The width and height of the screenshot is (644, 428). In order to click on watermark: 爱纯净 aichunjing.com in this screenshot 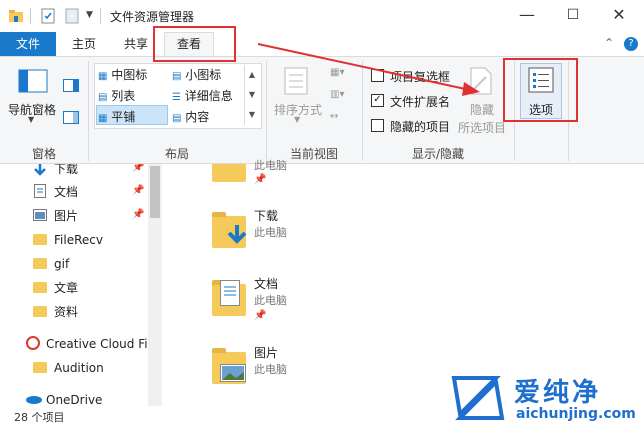, I will do `click(545, 399)`.